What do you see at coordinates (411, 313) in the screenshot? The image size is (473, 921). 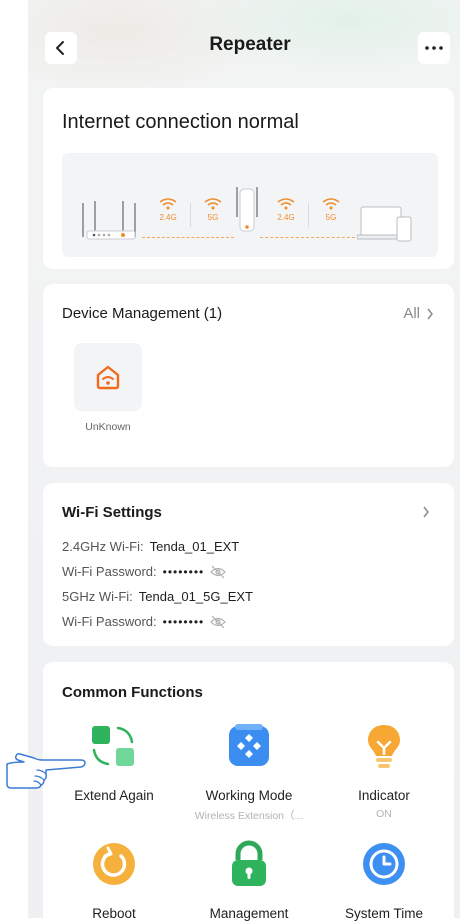 I see `all-devices-label: All` at bounding box center [411, 313].